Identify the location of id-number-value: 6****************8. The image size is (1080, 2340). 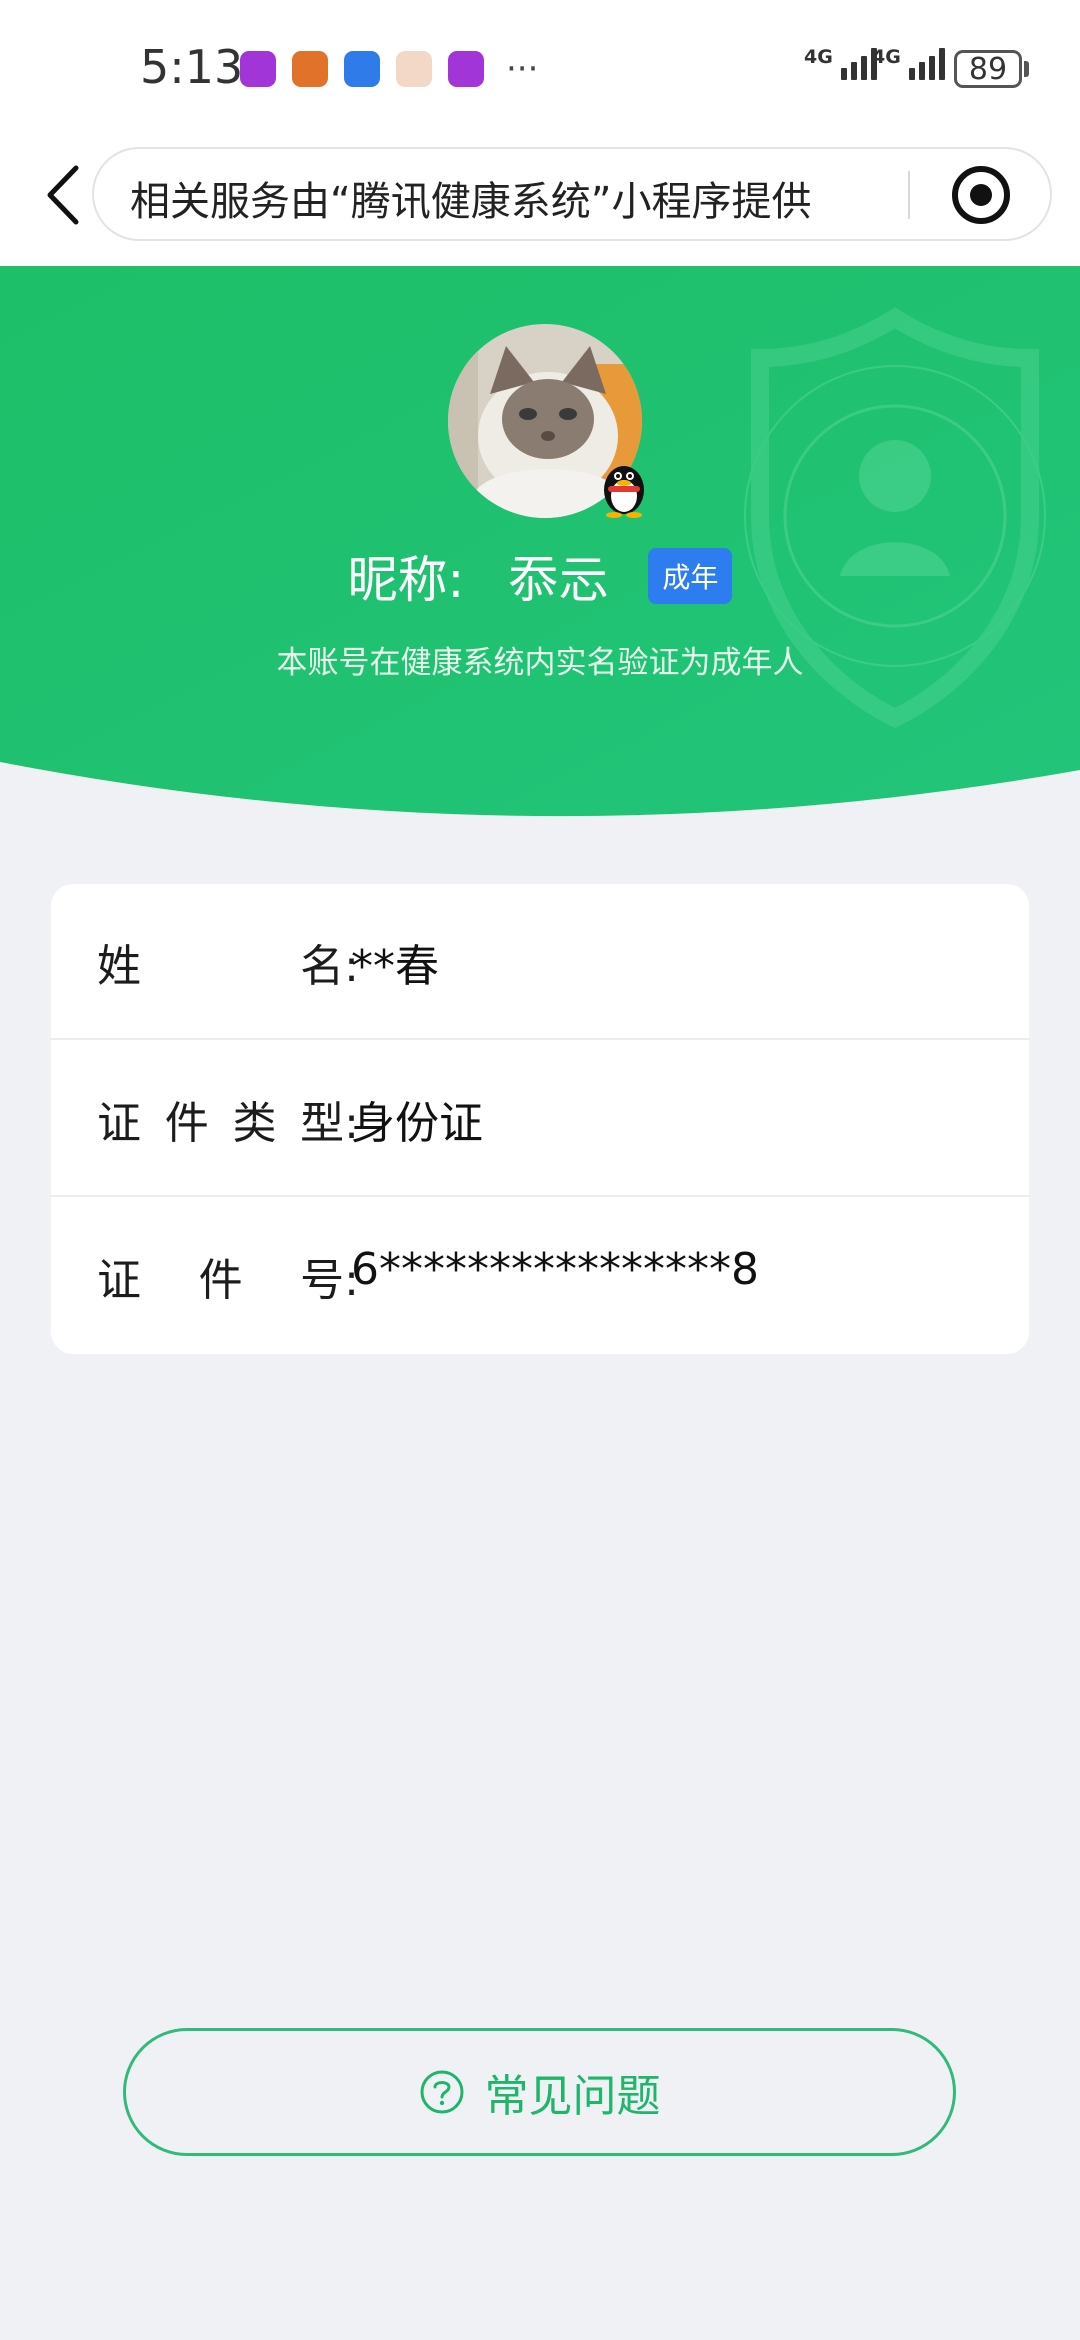
(555, 1269).